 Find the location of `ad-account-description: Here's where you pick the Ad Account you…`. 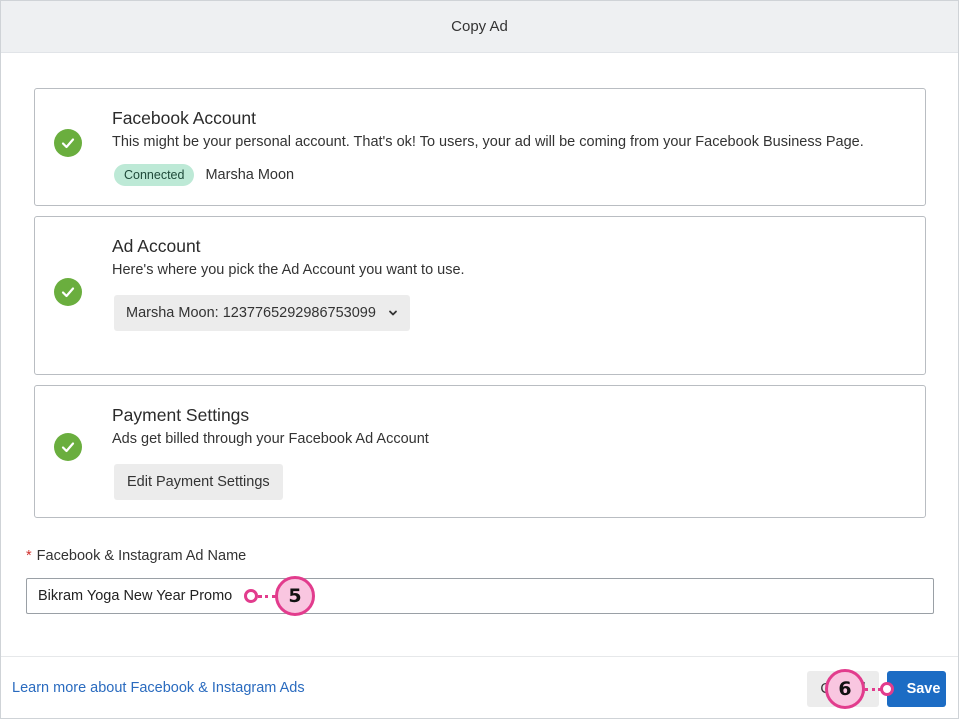

ad-account-description: Here's where you pick the Ad Account you… is located at coordinates (288, 270).